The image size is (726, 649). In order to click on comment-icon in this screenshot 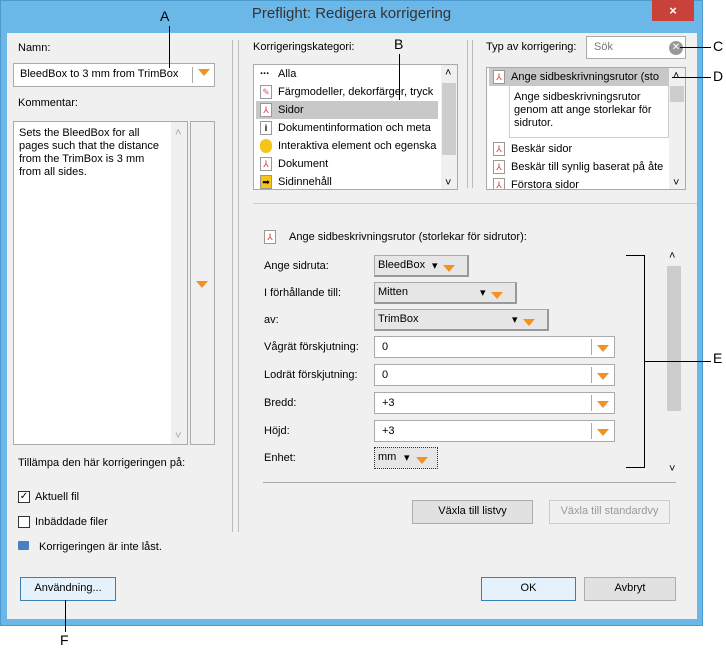, I will do `click(266, 146)`.